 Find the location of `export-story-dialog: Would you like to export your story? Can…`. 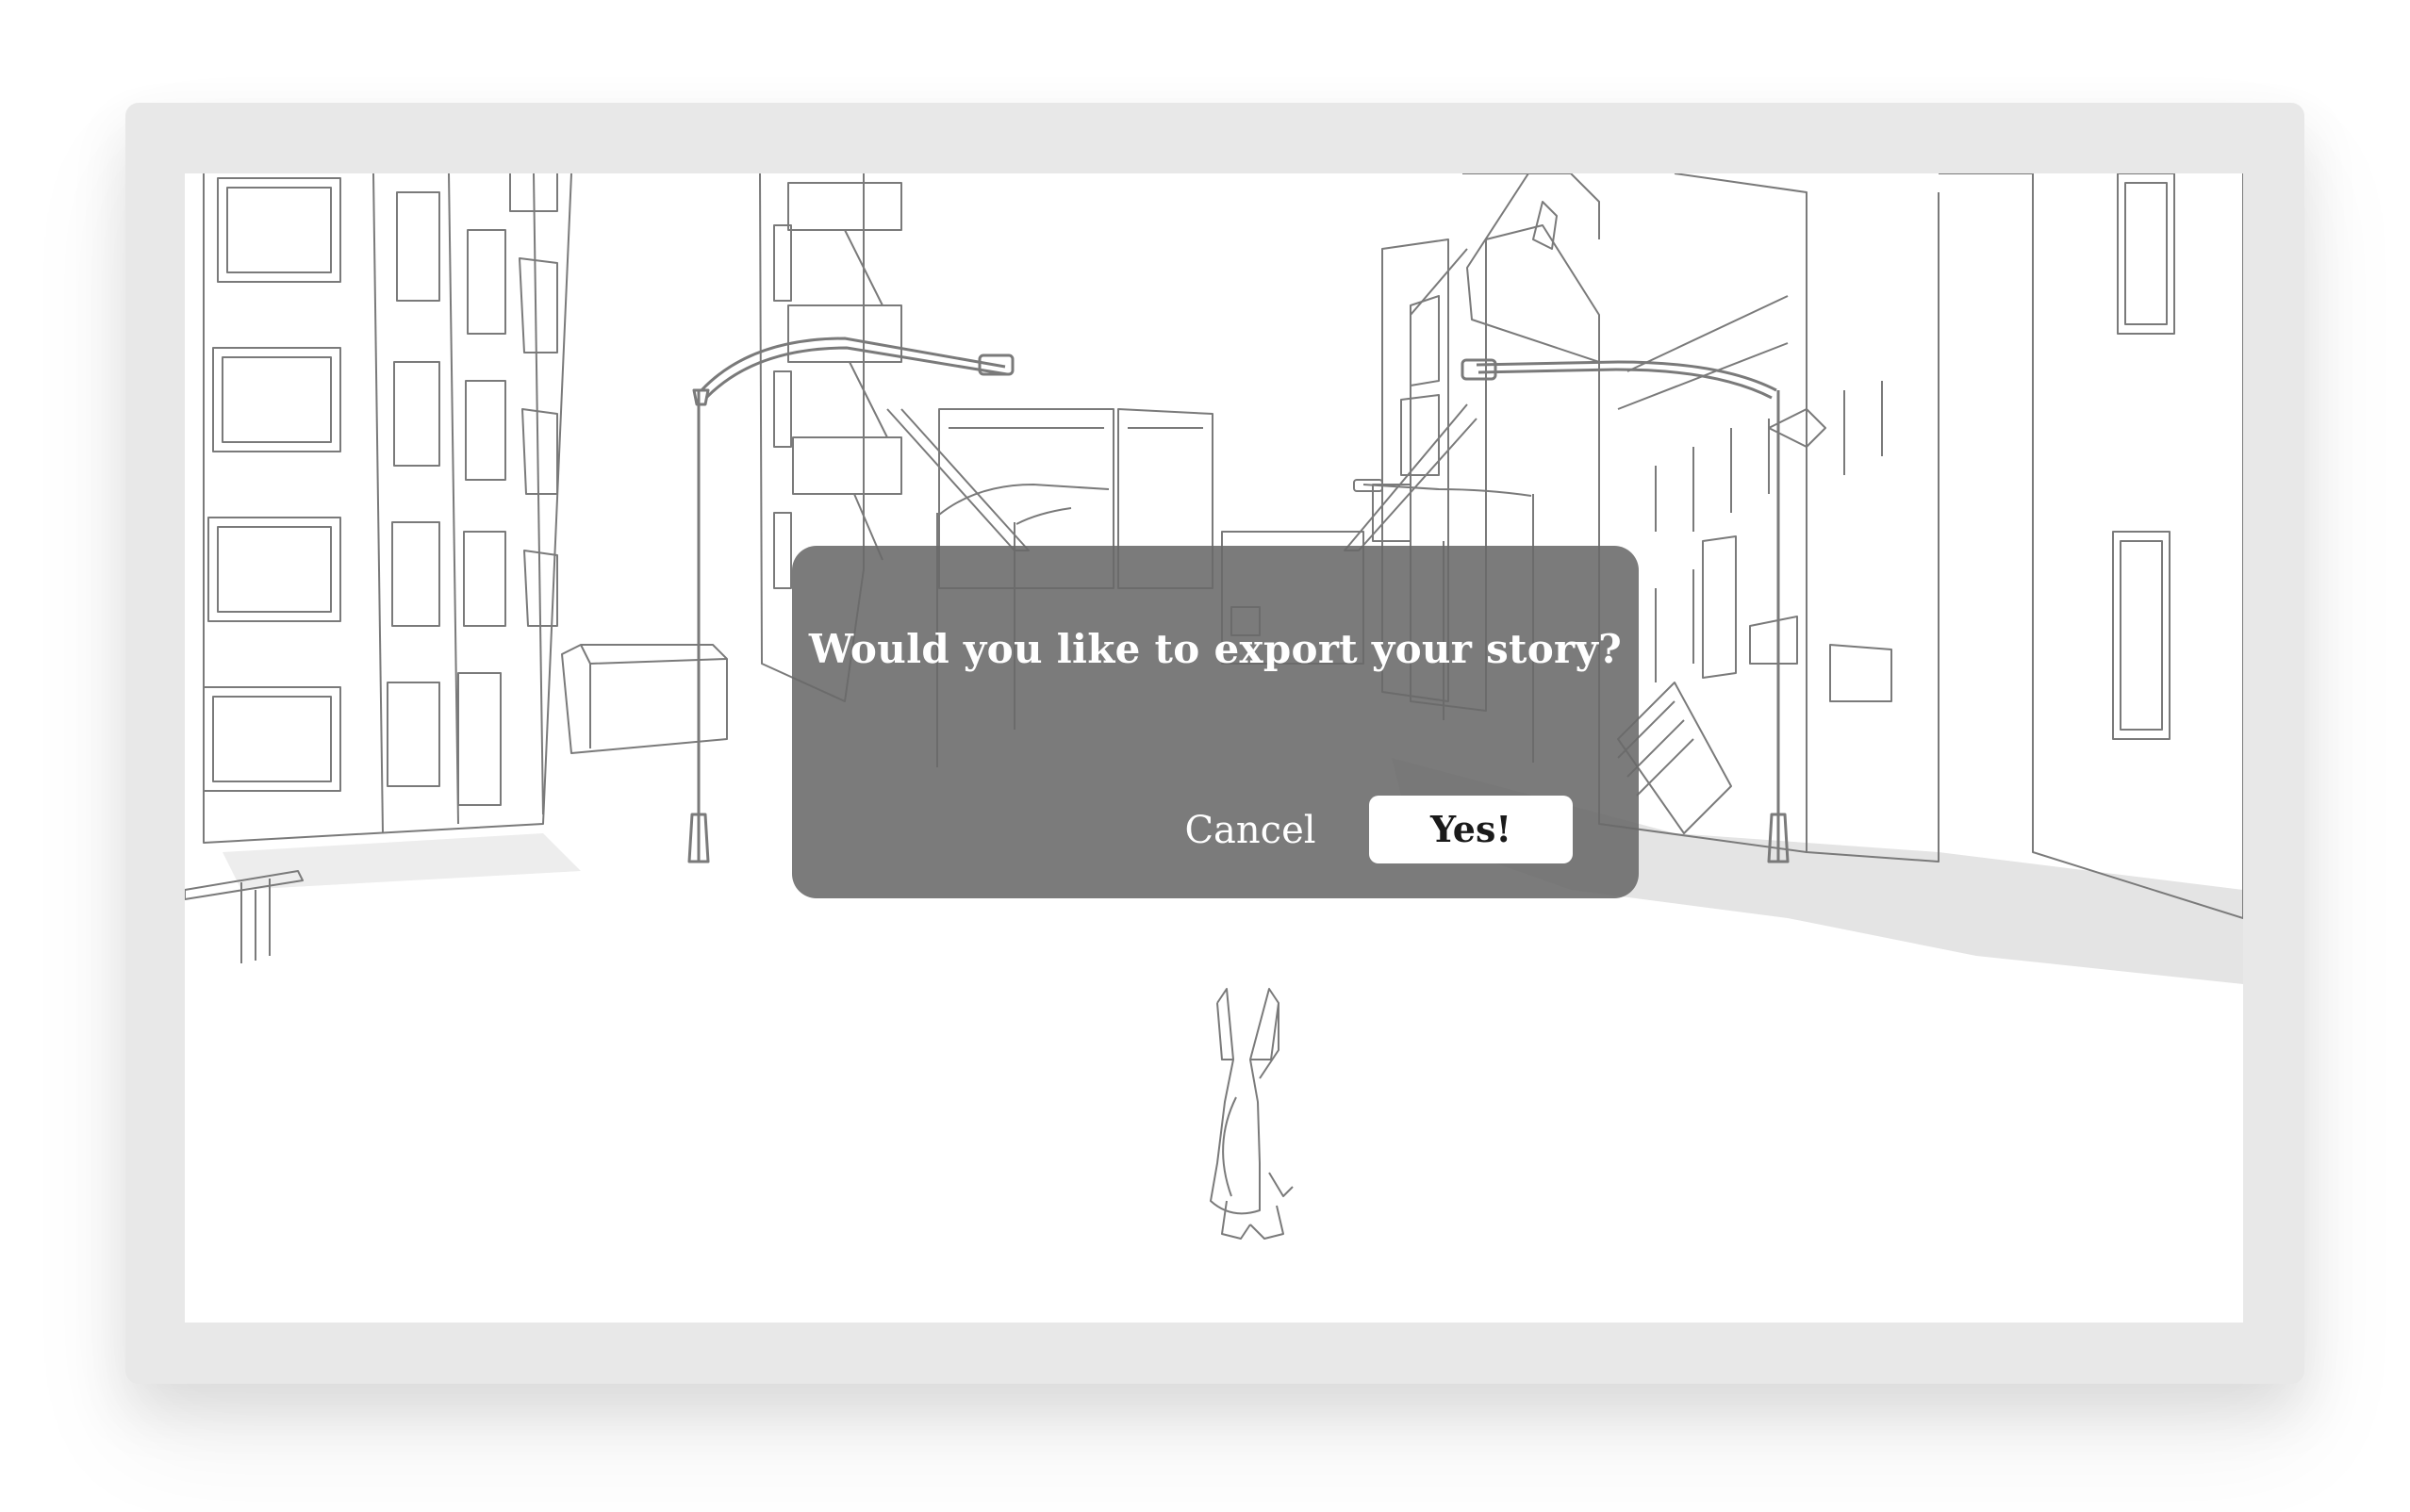

export-story-dialog: Would you like to export your story? Can… is located at coordinates (1215, 722).